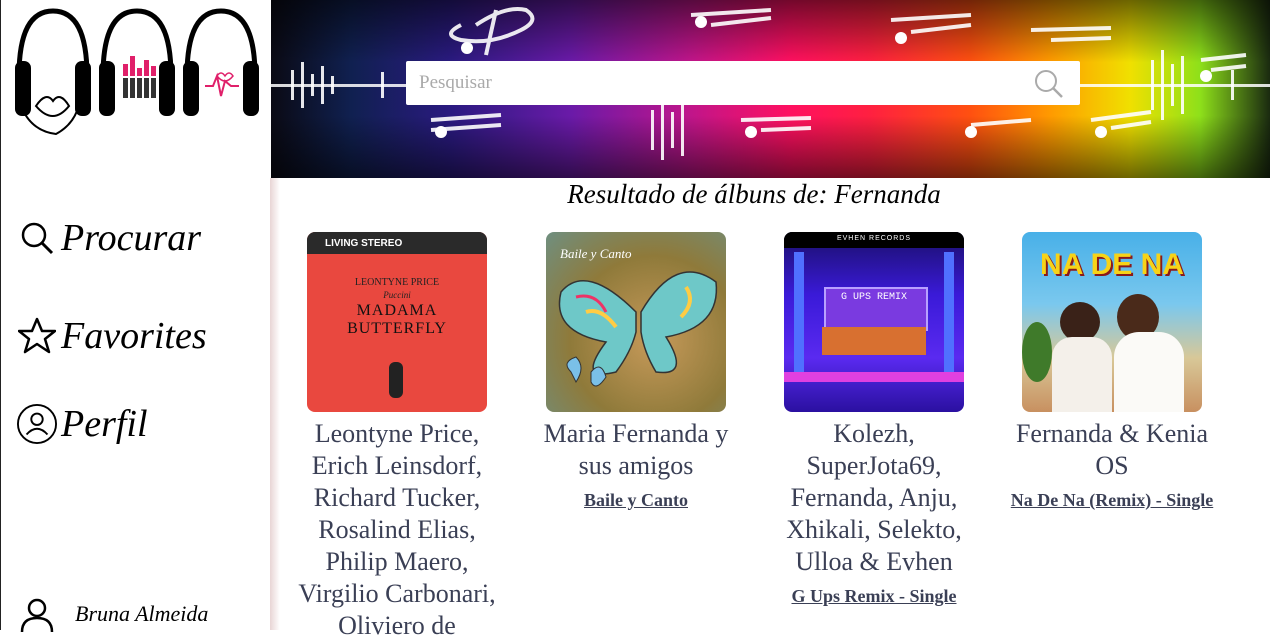 The image size is (1270, 642). What do you see at coordinates (137, 72) in the screenshot?
I see `headphones-logo` at bounding box center [137, 72].